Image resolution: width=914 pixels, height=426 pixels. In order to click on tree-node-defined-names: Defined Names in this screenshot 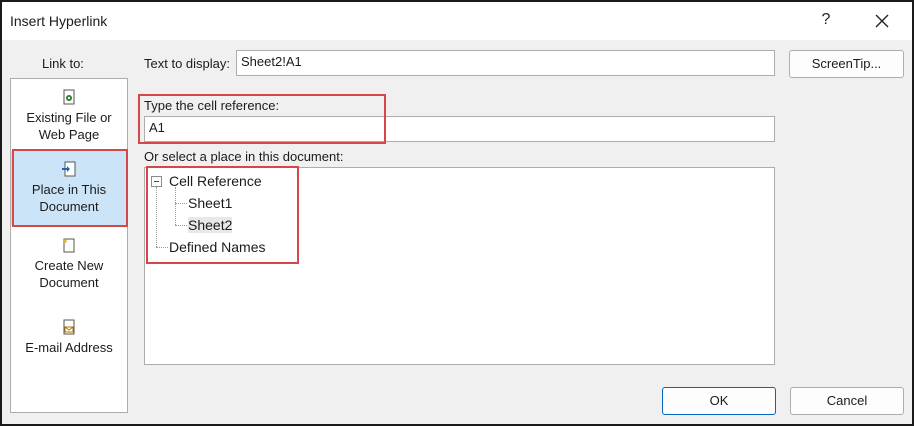, I will do `click(217, 247)`.